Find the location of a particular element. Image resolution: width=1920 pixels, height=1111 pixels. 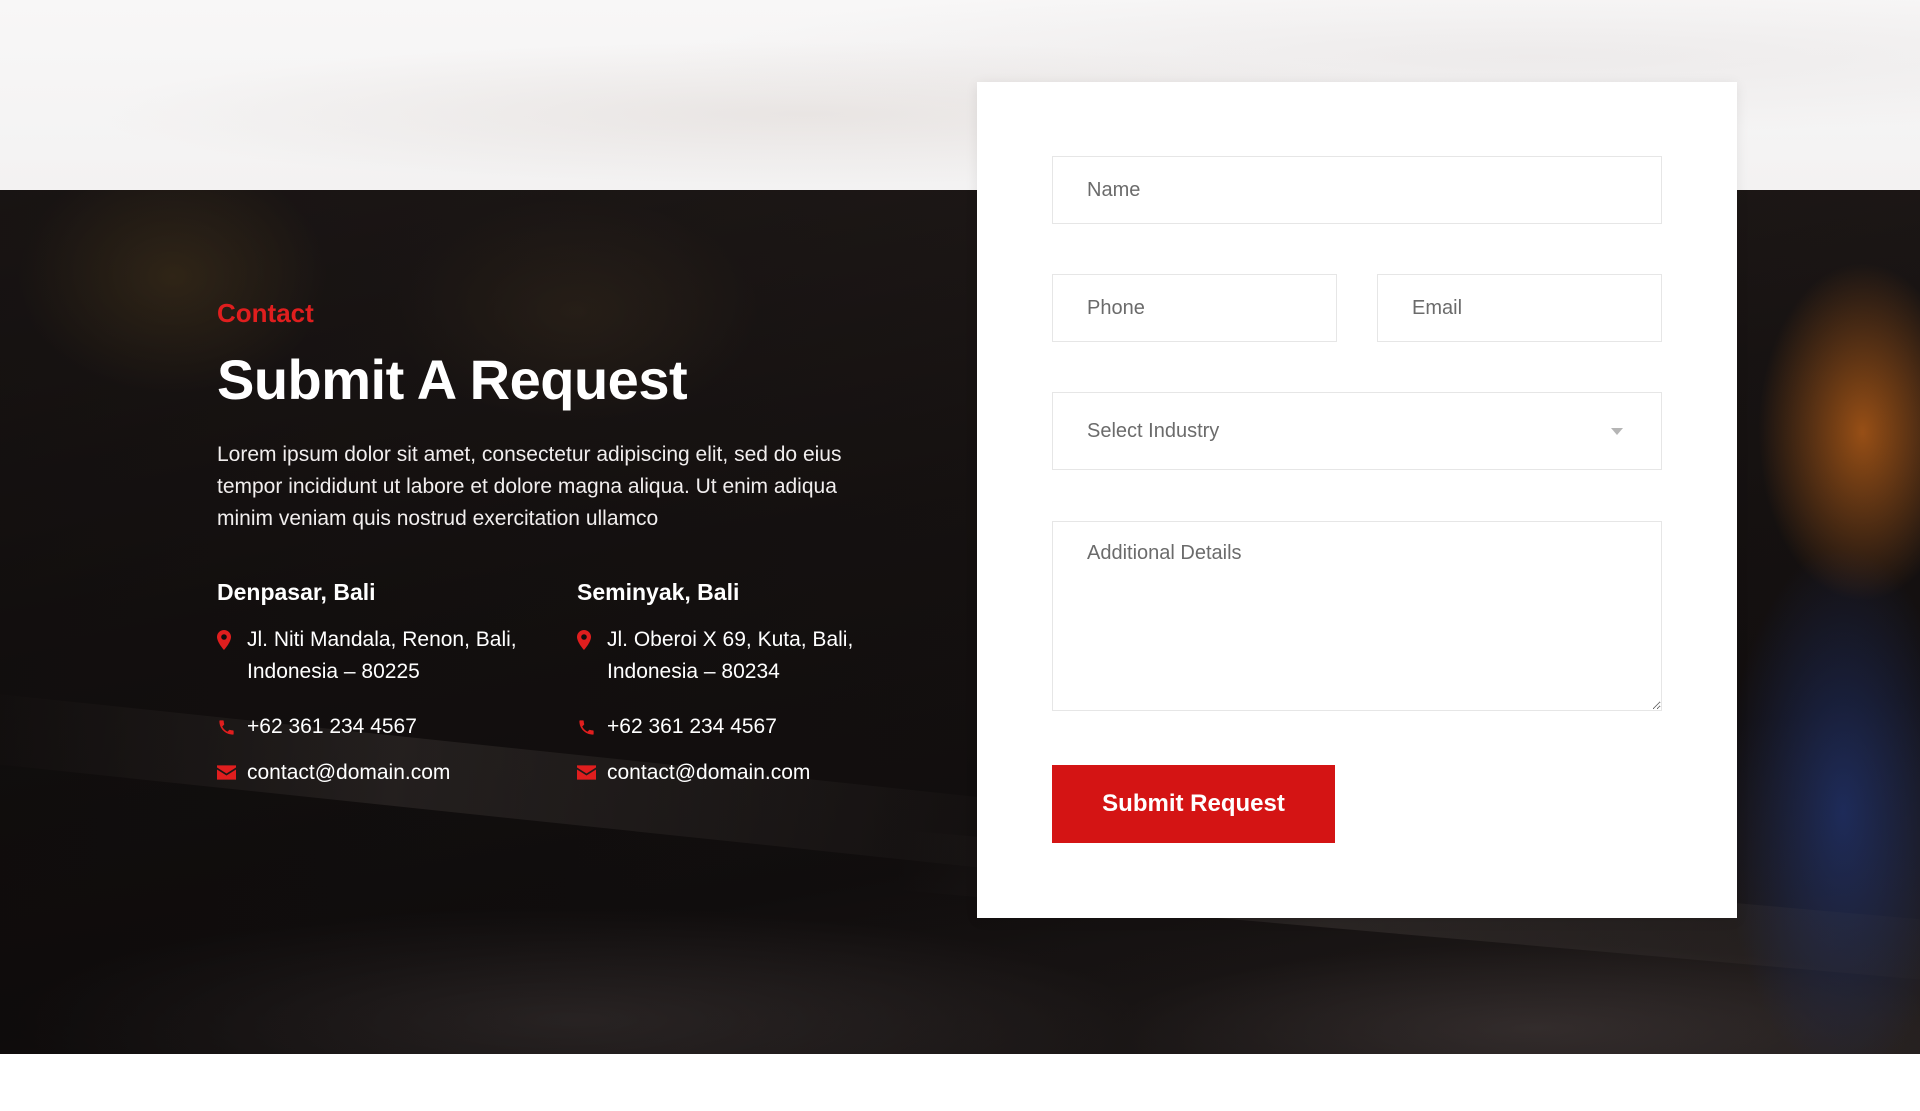

address-line: Indonesia – 80234 is located at coordinates (693, 671).